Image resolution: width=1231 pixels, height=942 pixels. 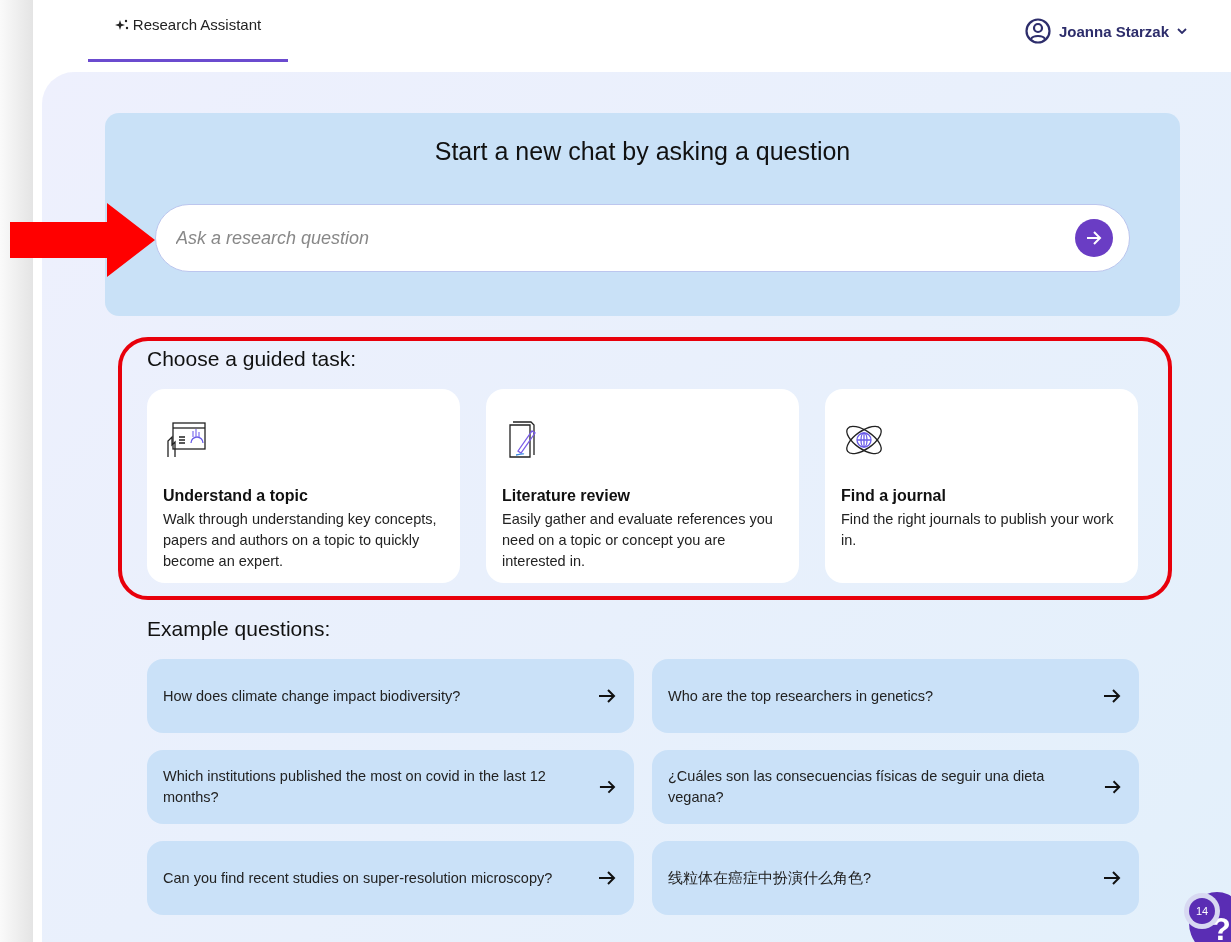 What do you see at coordinates (642, 486) in the screenshot?
I see `task-card: Literature review Easily gather and evaluate references you need on a topic or concept you are interested in.` at bounding box center [642, 486].